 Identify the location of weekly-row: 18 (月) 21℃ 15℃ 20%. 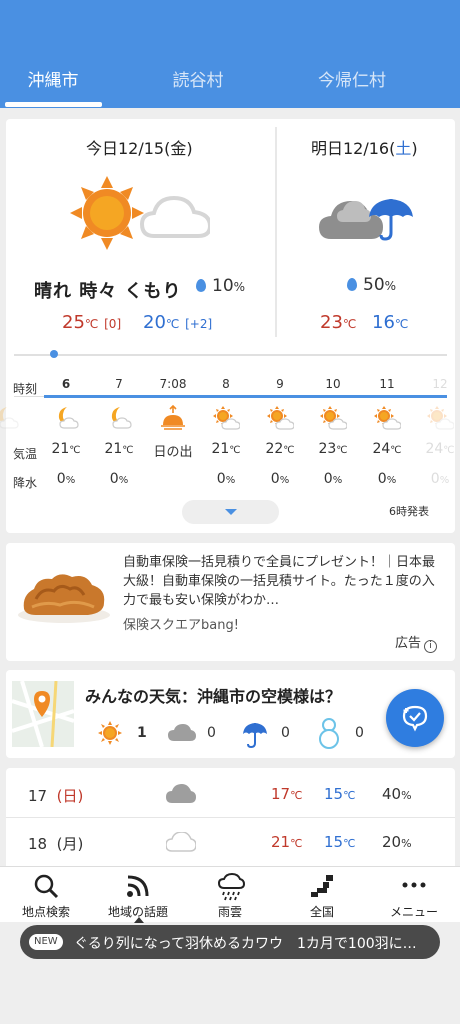
(230, 842).